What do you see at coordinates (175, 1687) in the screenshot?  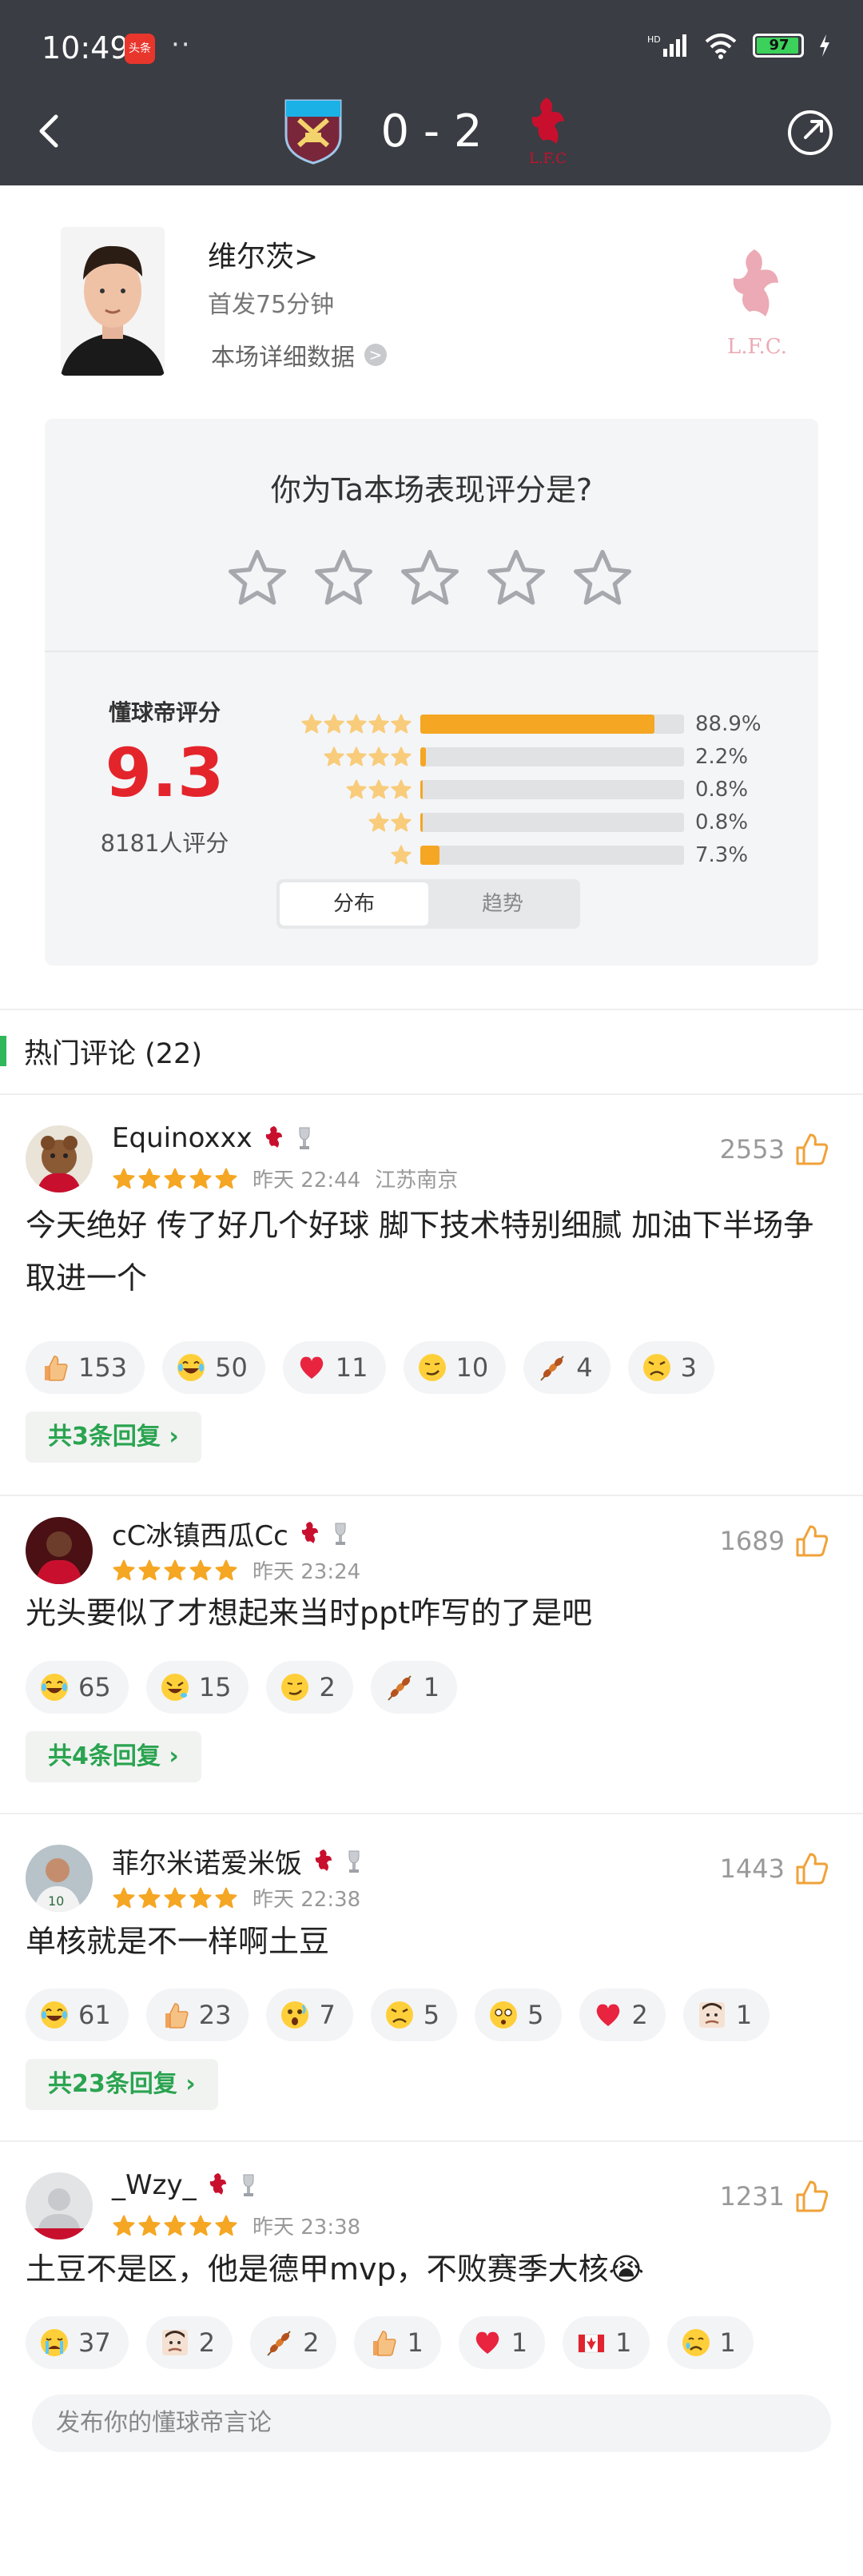 I see `rolling-laugh-icon` at bounding box center [175, 1687].